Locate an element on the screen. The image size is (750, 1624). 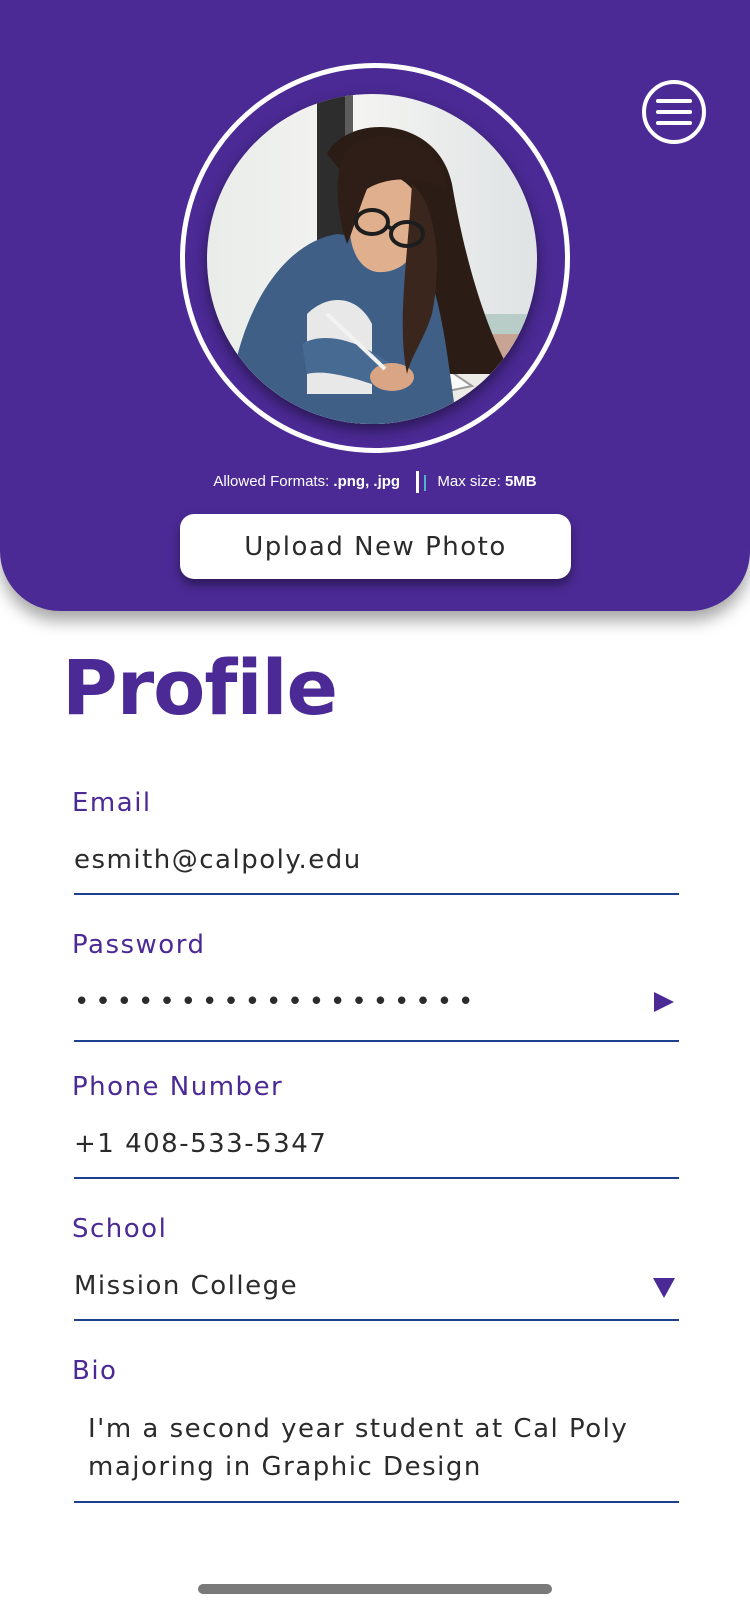
email-field: esmith@calpoly.edu is located at coordinates (374, 860).